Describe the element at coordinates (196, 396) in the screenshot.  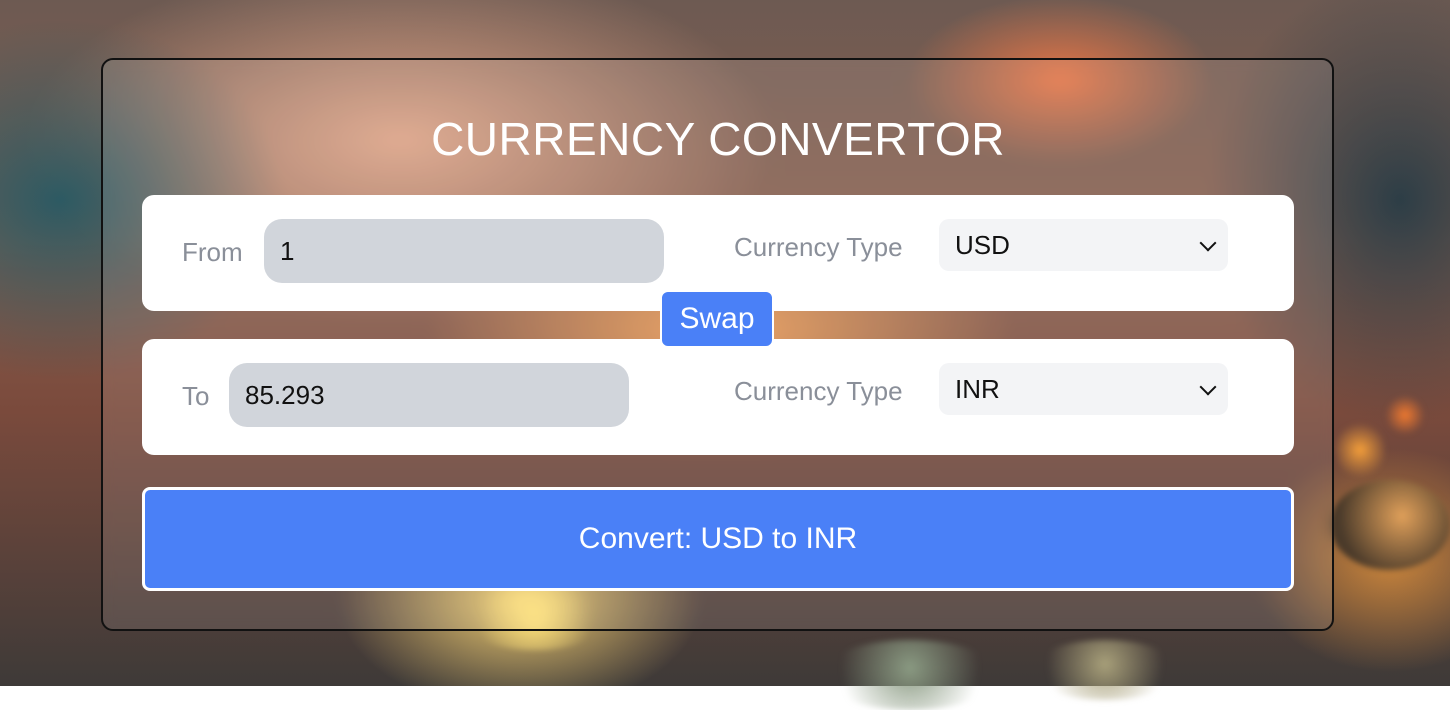
I see `to-label: To` at that location.